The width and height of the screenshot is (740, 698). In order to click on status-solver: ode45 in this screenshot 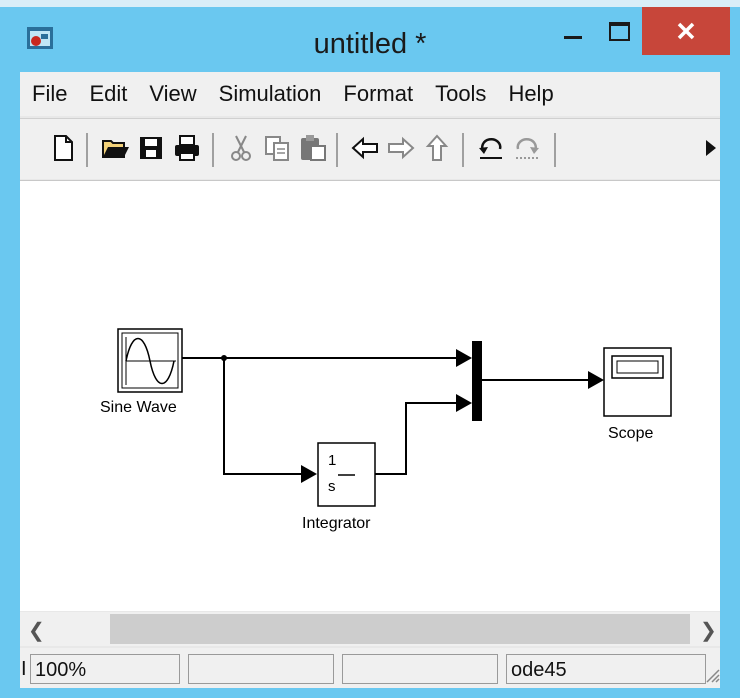, I will do `click(606, 669)`.